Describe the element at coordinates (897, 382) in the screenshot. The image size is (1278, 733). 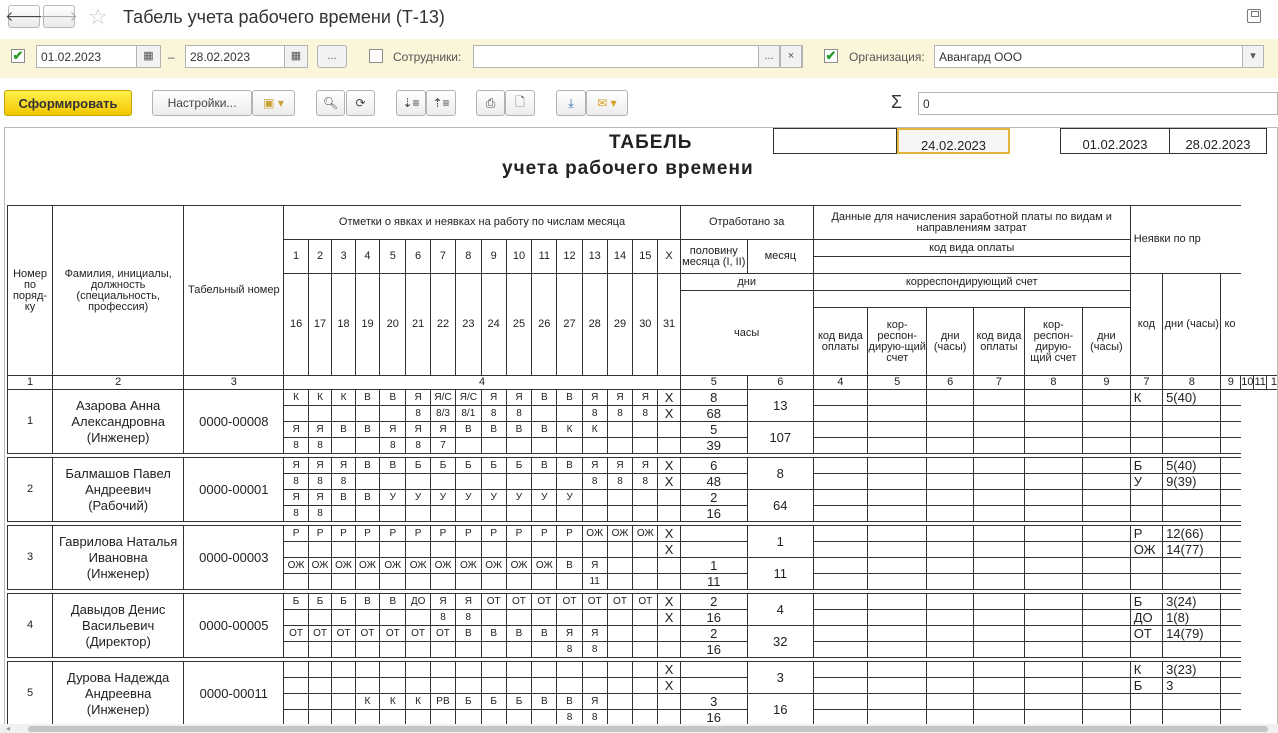
I see `col-number: 5` at that location.